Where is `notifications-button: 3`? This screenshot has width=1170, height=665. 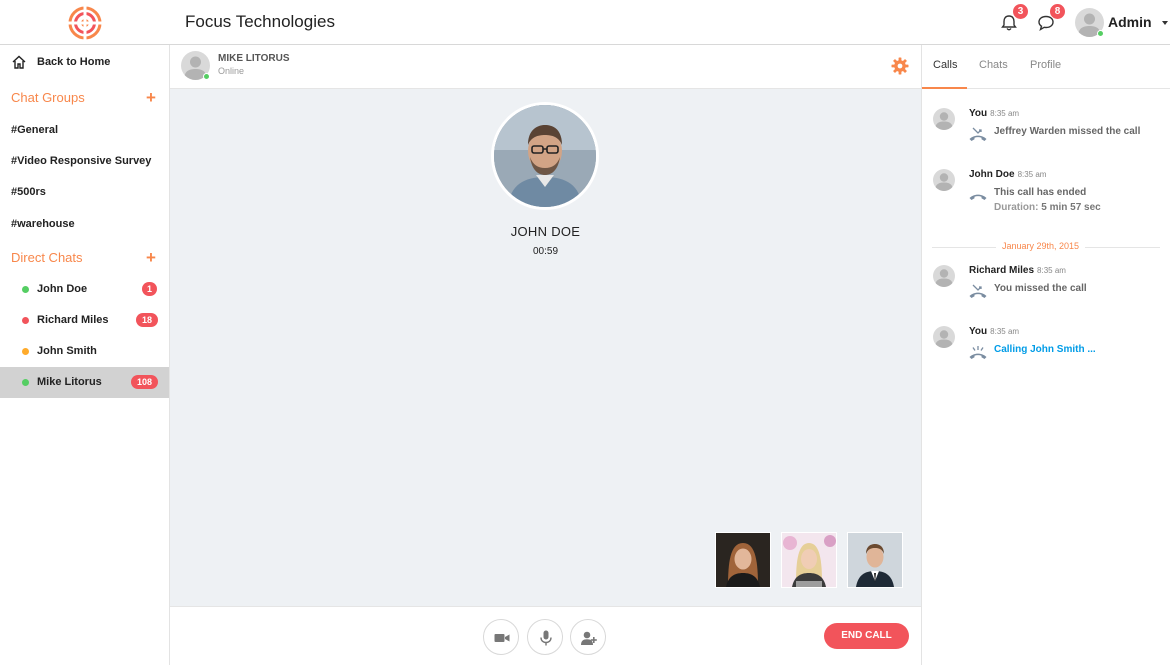 notifications-button: 3 is located at coordinates (1013, 18).